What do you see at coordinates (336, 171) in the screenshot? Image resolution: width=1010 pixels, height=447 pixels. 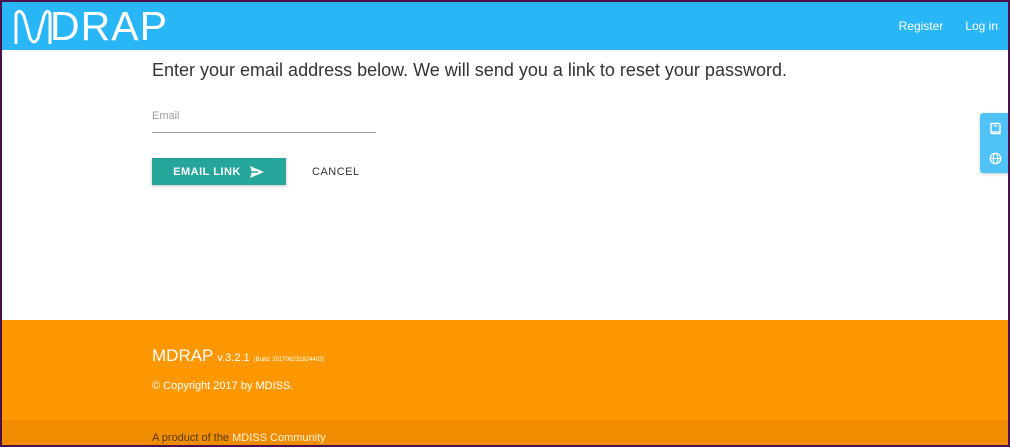 I see `cancel-button: CANCEL` at bounding box center [336, 171].